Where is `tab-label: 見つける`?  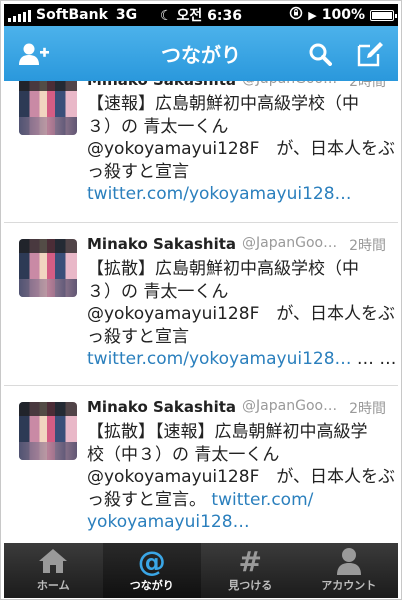
tab-label: 見つける is located at coordinates (250, 585).